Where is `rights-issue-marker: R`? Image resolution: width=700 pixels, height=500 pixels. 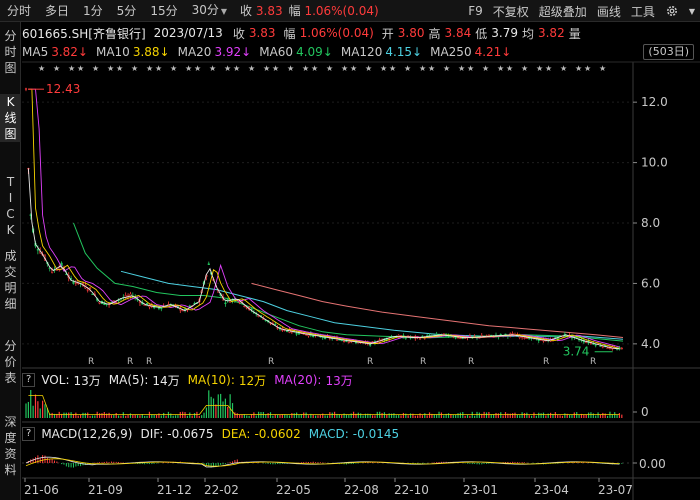
rights-issue-marker: R is located at coordinates (149, 362).